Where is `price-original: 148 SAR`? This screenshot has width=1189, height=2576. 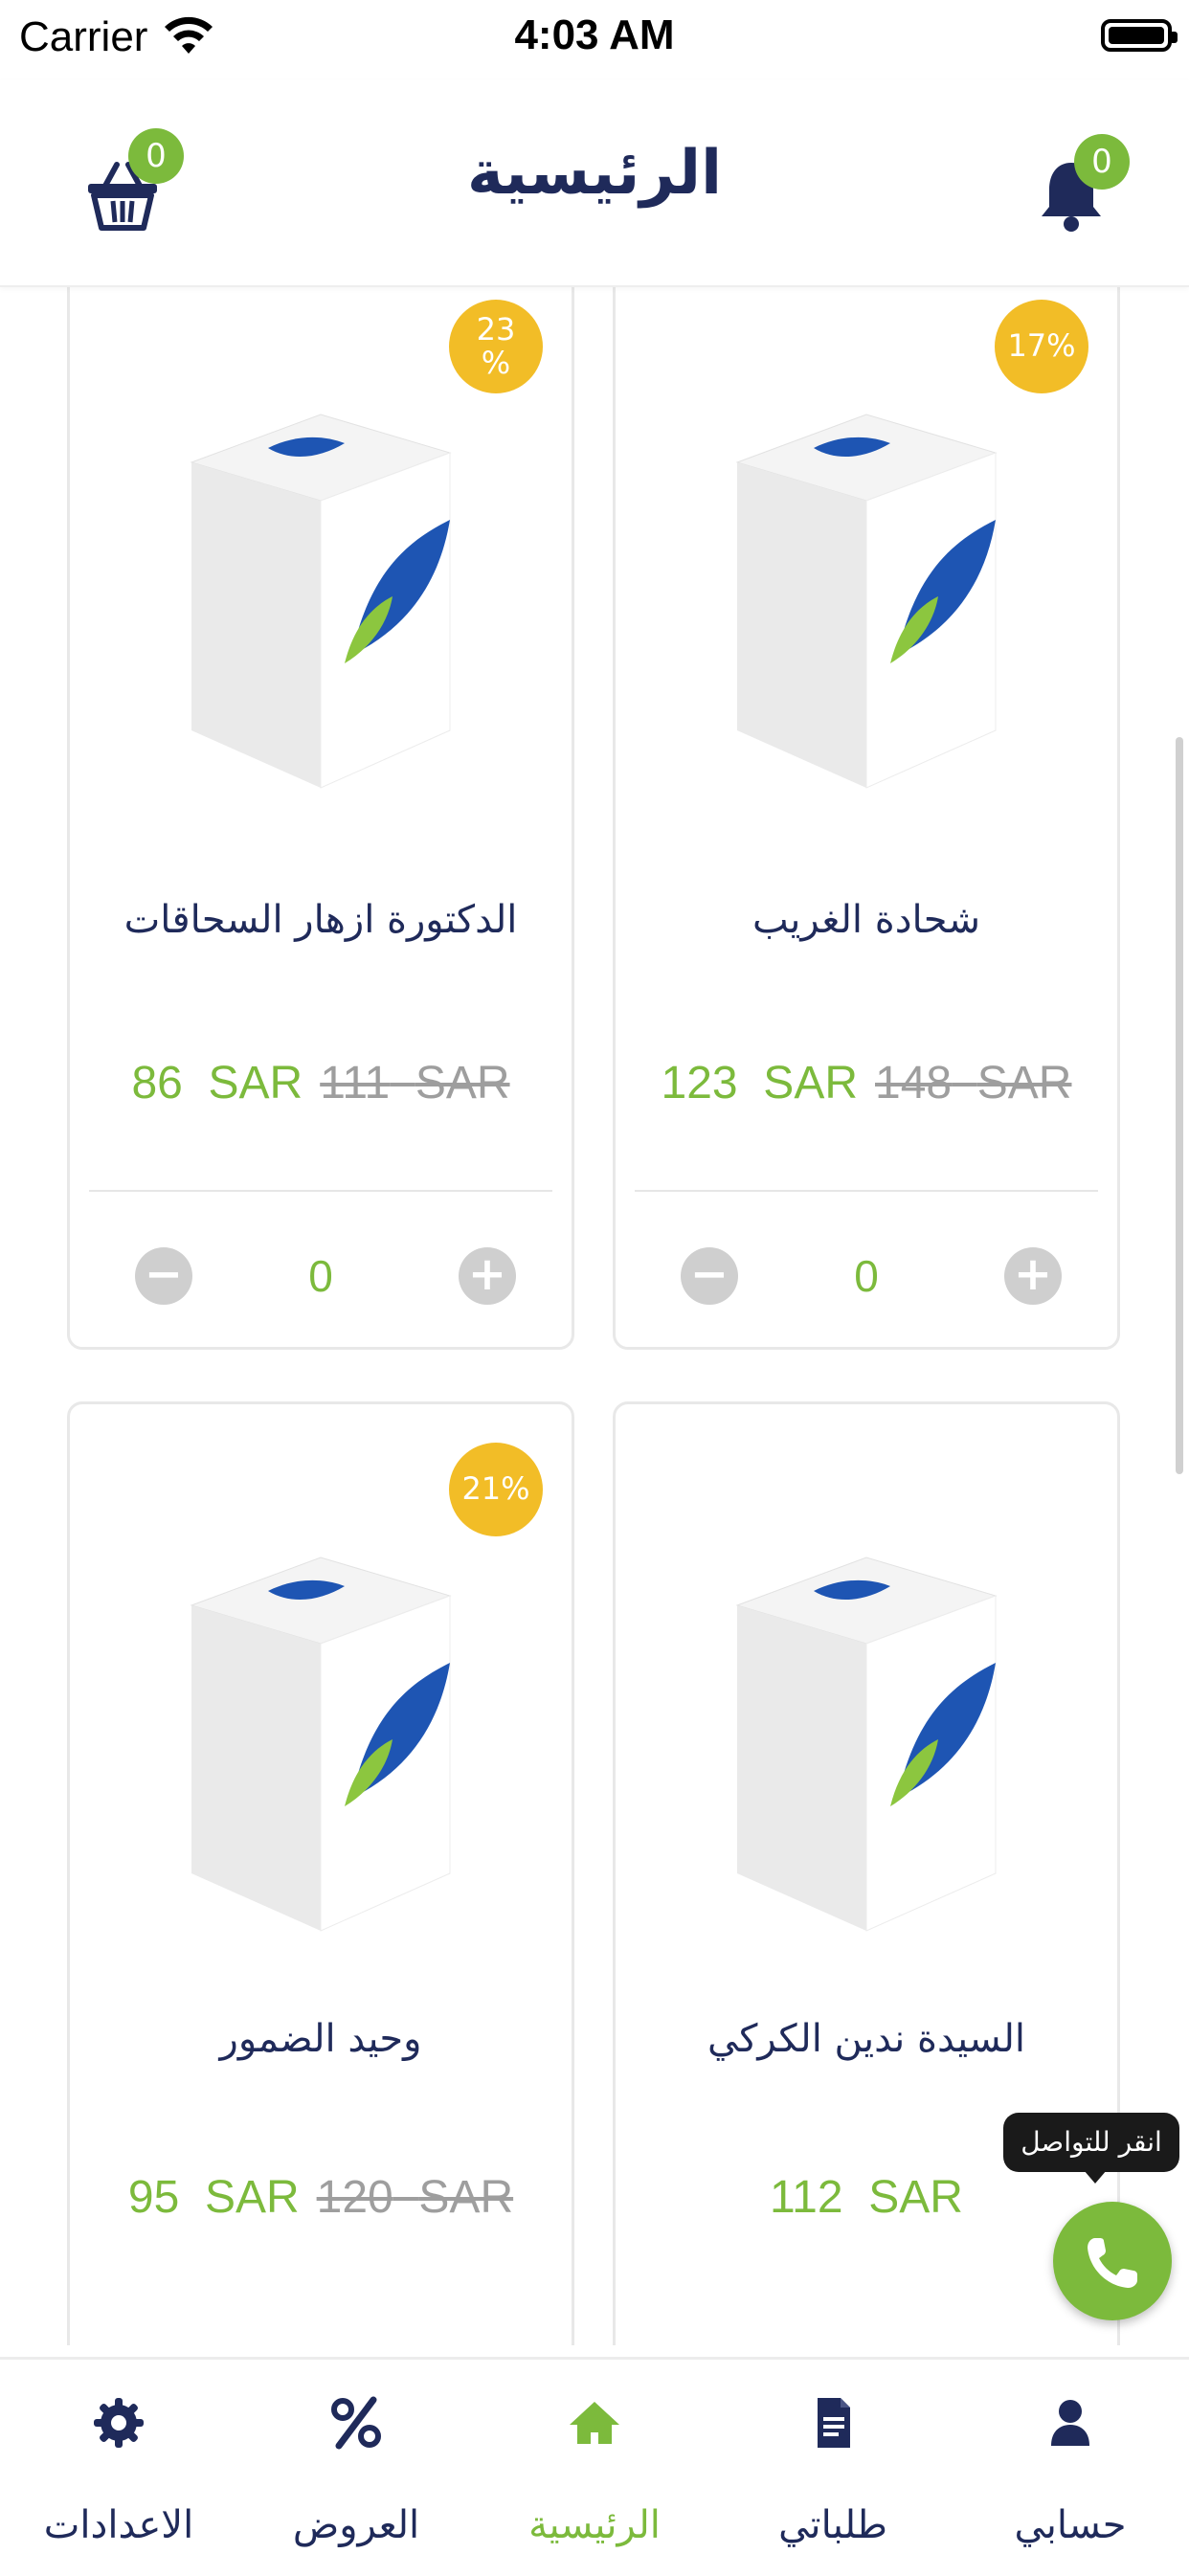 price-original: 148 SAR is located at coordinates (973, 1083).